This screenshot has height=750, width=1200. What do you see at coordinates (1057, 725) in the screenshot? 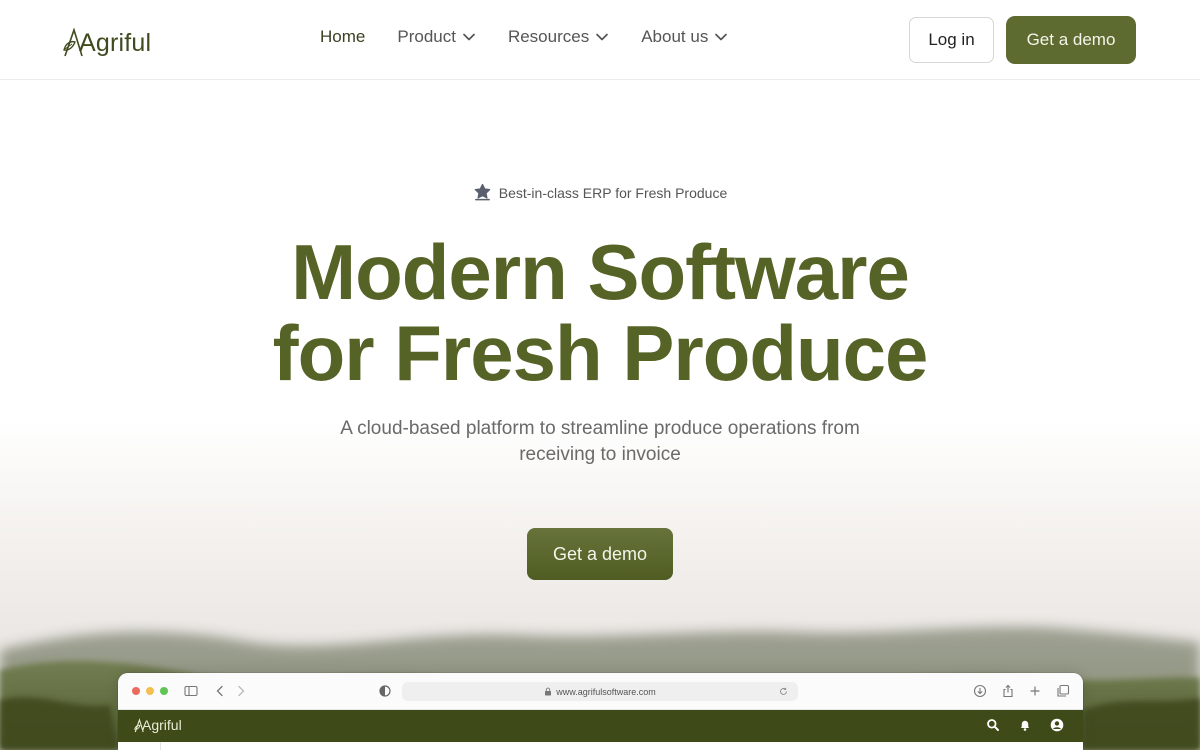
I see `user-icon` at bounding box center [1057, 725].